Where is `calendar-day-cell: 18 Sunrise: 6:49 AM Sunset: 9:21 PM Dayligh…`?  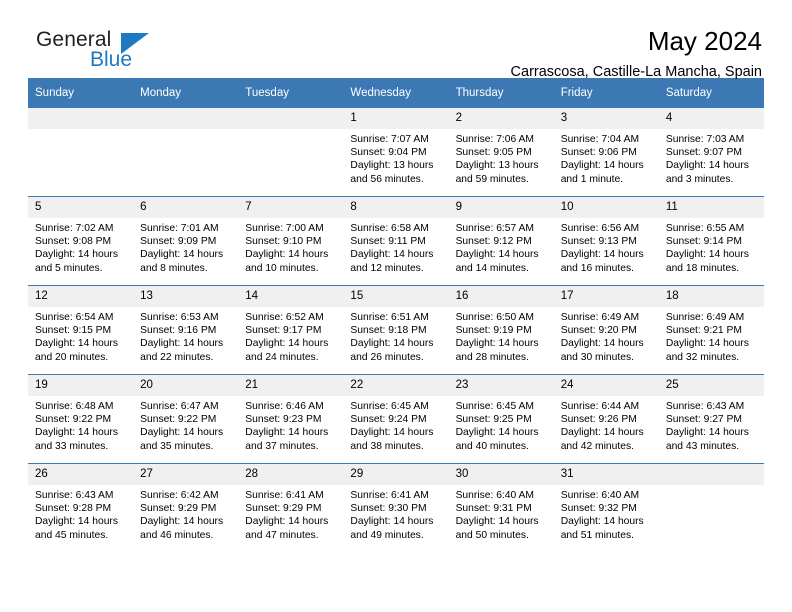 calendar-day-cell: 18 Sunrise: 6:49 AM Sunset: 9:21 PM Dayligh… is located at coordinates (711, 330).